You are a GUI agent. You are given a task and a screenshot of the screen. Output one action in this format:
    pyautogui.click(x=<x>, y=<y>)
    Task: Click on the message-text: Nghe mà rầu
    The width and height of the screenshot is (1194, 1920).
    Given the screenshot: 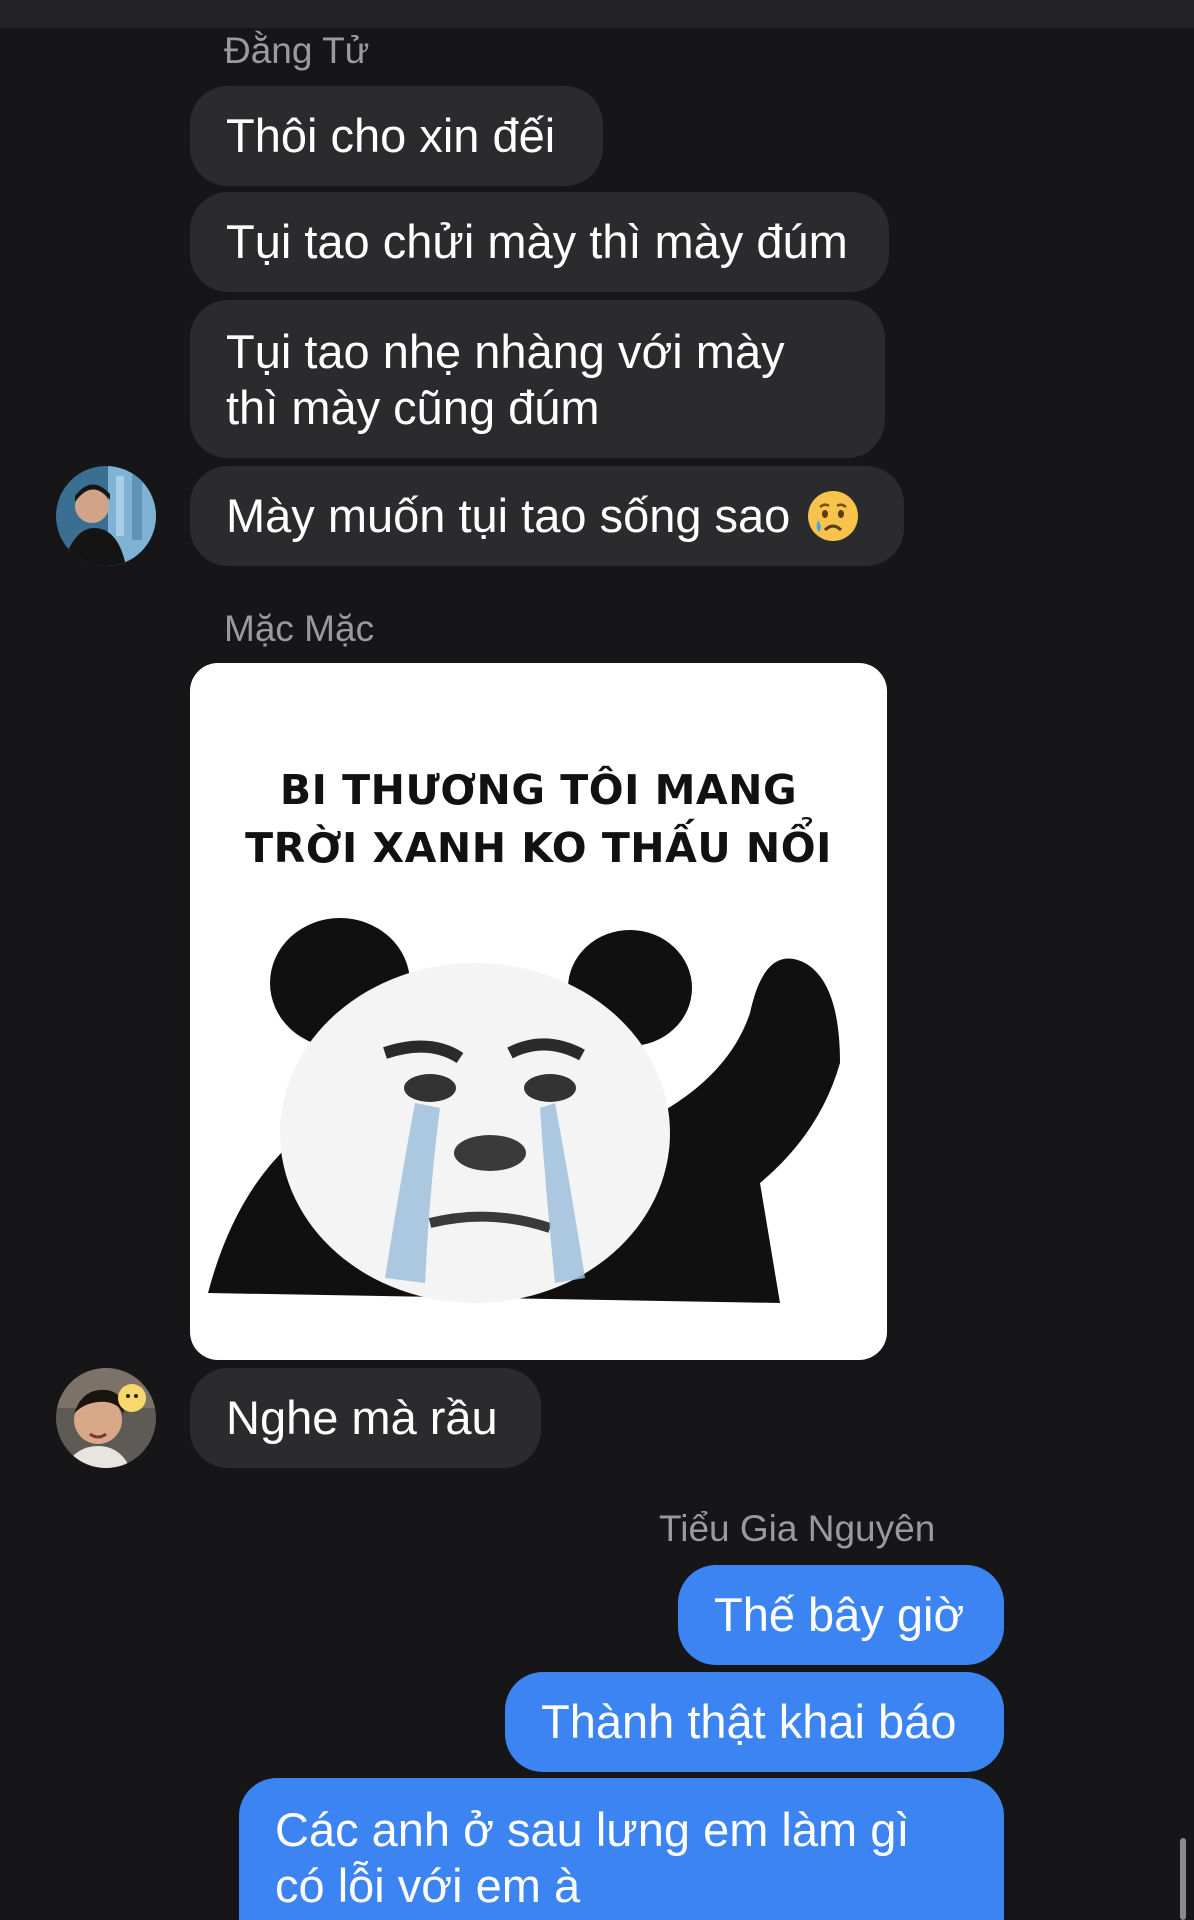 What is the action you would take?
    pyautogui.click(x=362, y=1417)
    